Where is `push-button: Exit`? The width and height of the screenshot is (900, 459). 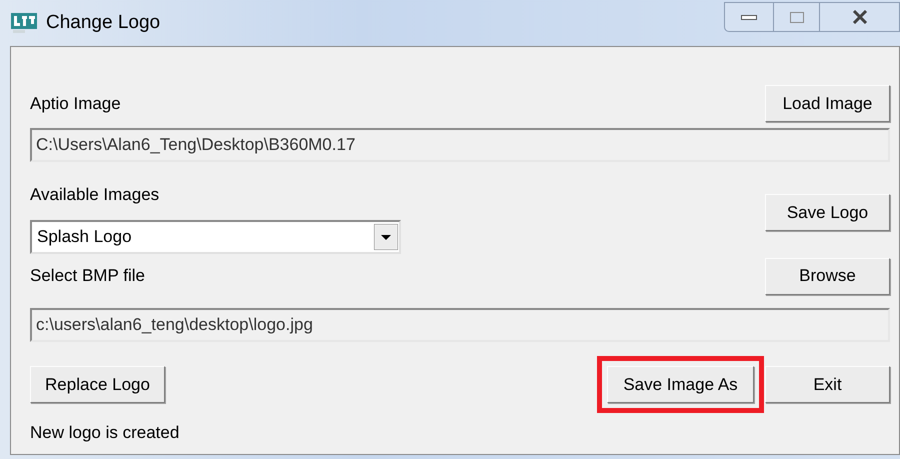 push-button: Exit is located at coordinates (827, 384).